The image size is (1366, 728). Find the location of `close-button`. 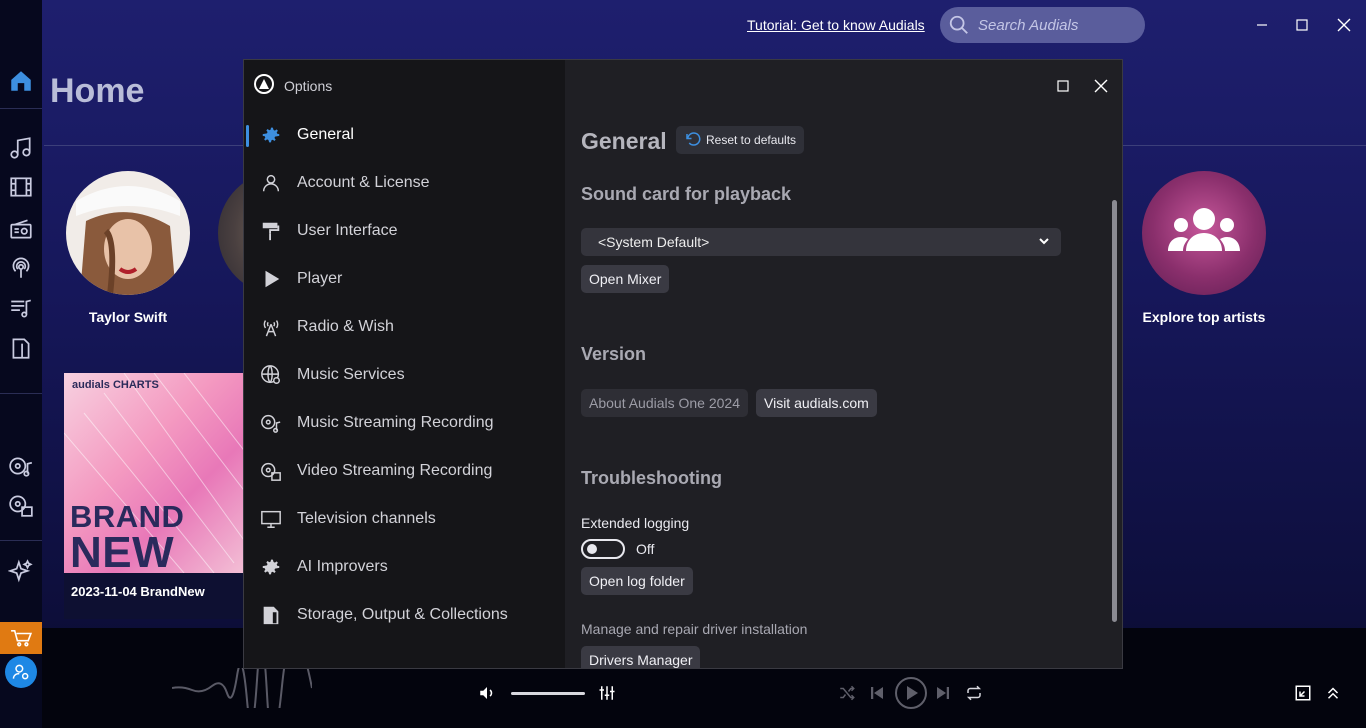

close-button is located at coordinates (1344, 25).